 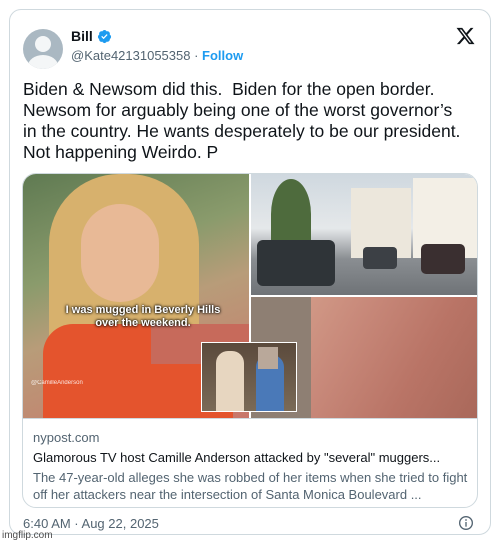 I want to click on link-domain: nypost.com, so click(x=66, y=437).